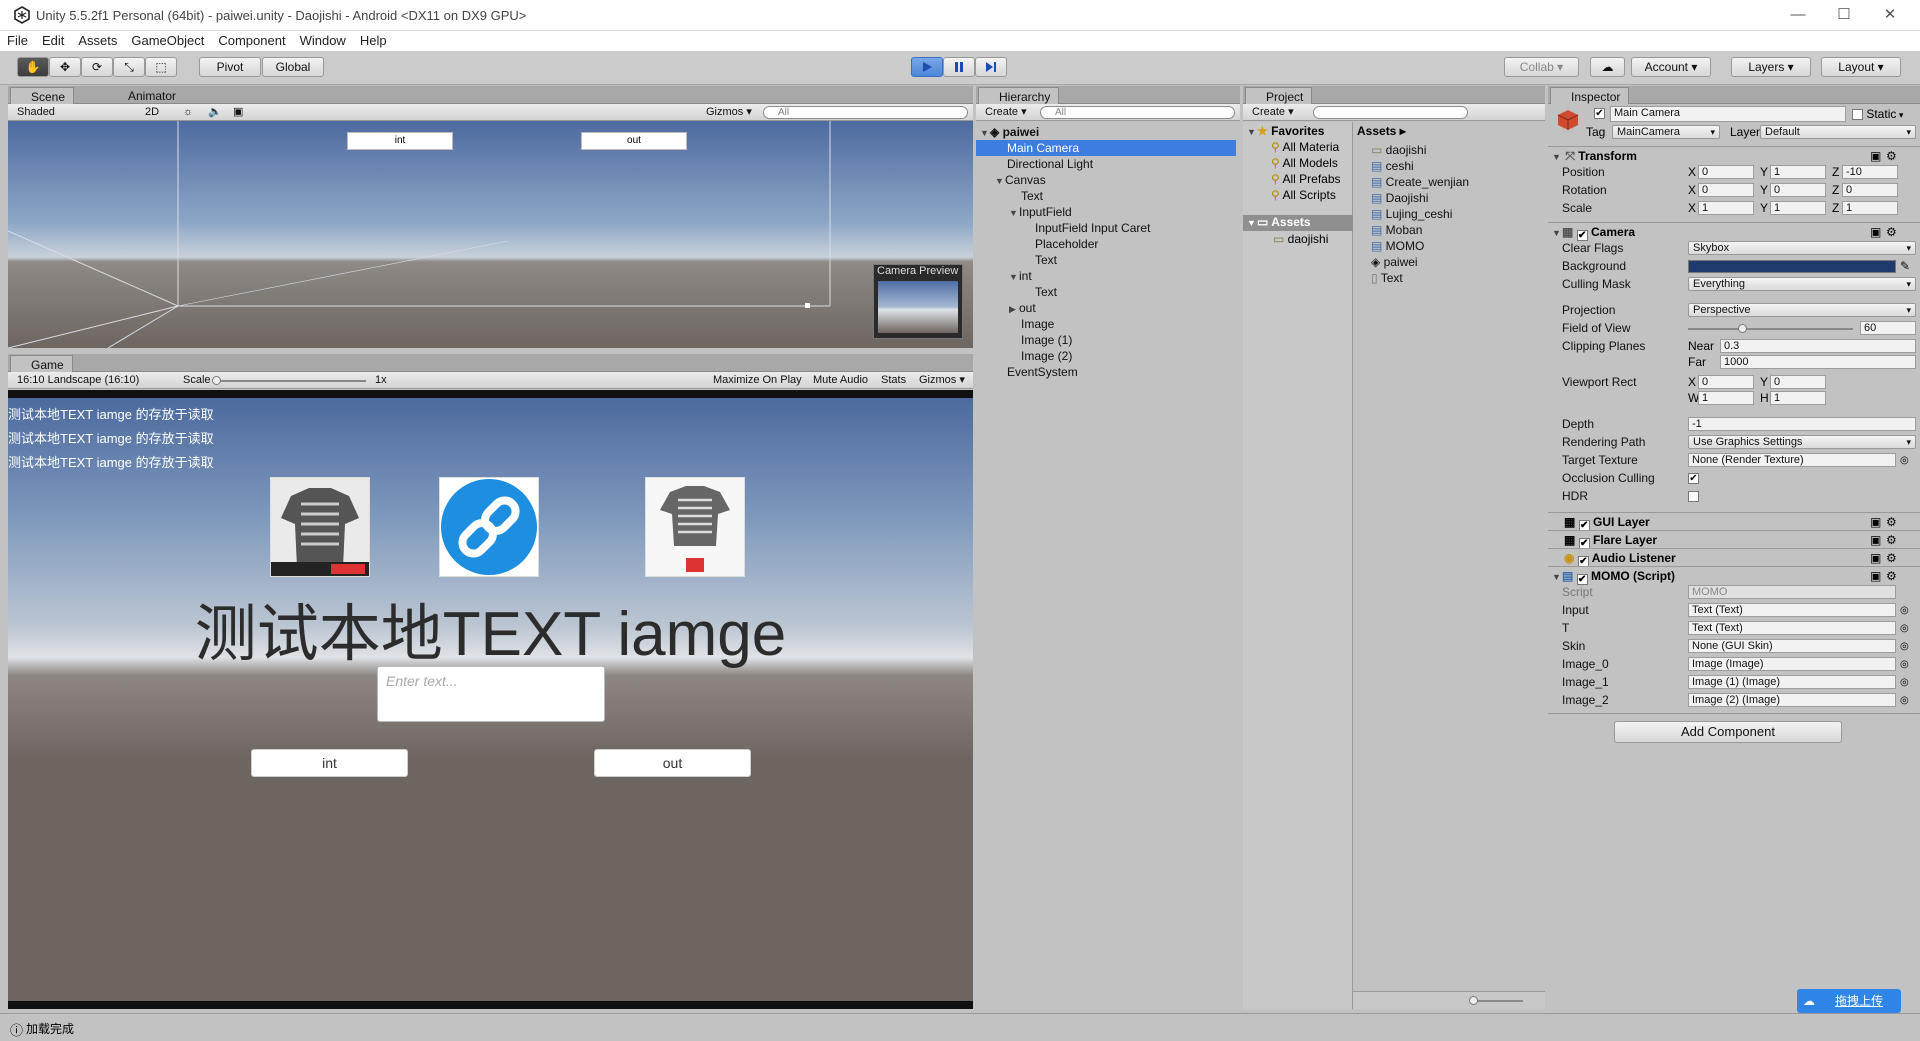 Image resolution: width=1920 pixels, height=1041 pixels. What do you see at coordinates (1734, 521) in the screenshot?
I see `gui-layer-component-header: ▦ ✔ GUI Layer ▣ ⚙` at bounding box center [1734, 521].